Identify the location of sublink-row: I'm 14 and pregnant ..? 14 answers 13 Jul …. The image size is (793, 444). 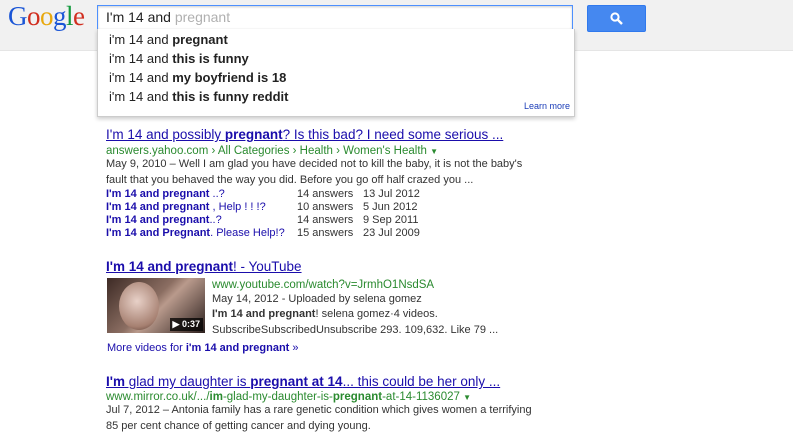
(263, 194).